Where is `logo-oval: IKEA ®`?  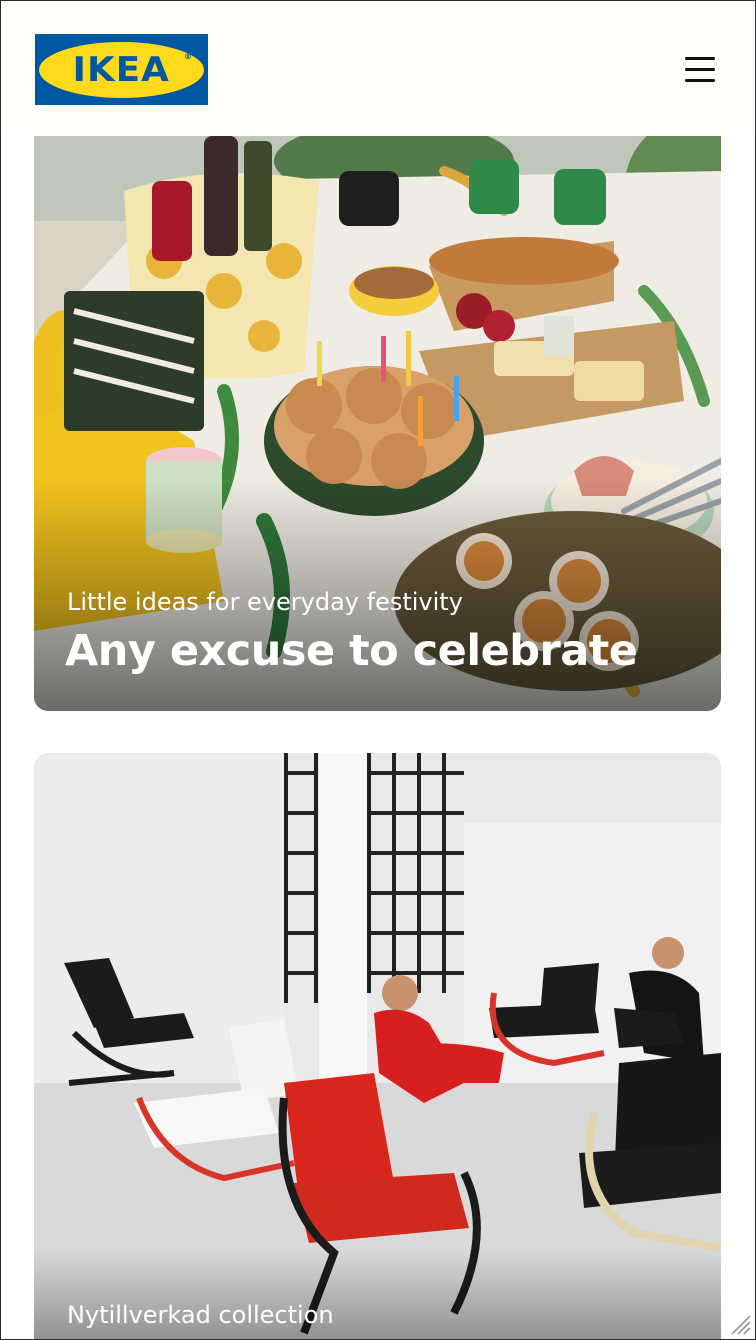
logo-oval: IKEA ® is located at coordinates (121, 69).